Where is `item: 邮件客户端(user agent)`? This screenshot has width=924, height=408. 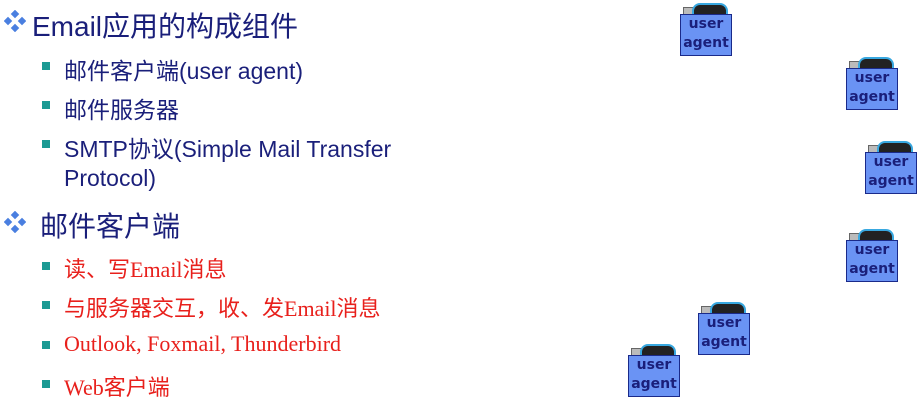
item: 邮件客户端(user agent) is located at coordinates (184, 71).